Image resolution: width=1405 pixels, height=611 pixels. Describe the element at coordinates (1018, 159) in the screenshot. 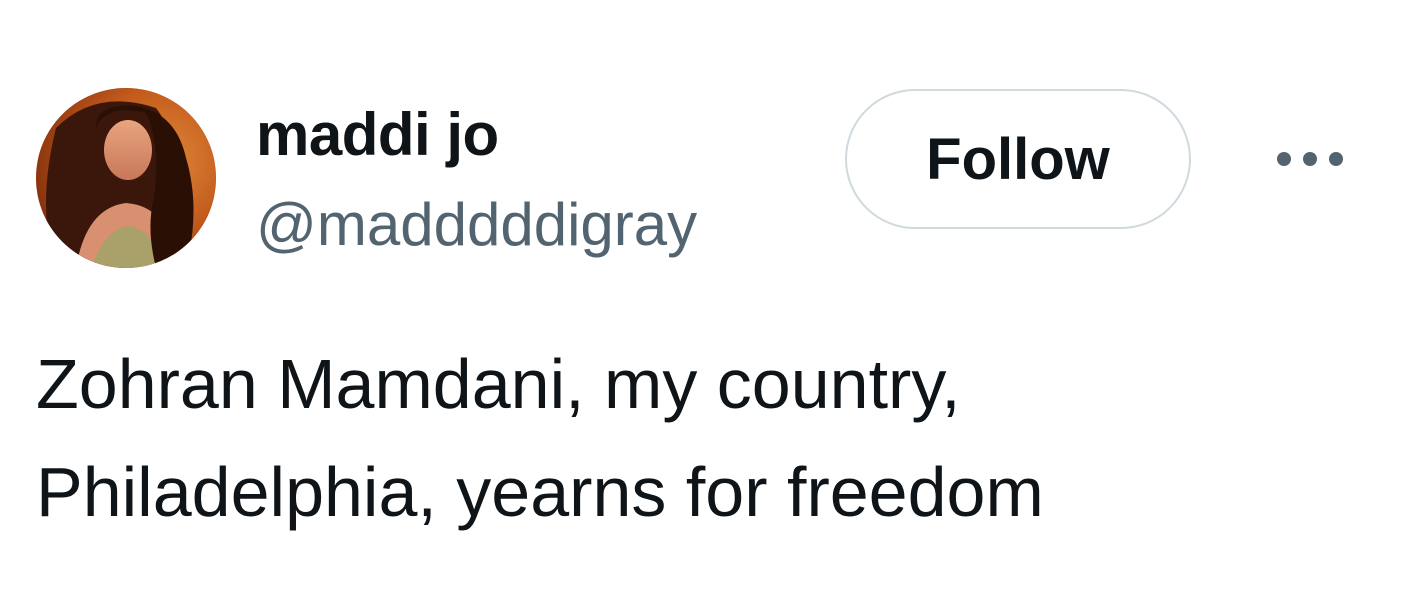

I see `follow-button: Follow` at that location.